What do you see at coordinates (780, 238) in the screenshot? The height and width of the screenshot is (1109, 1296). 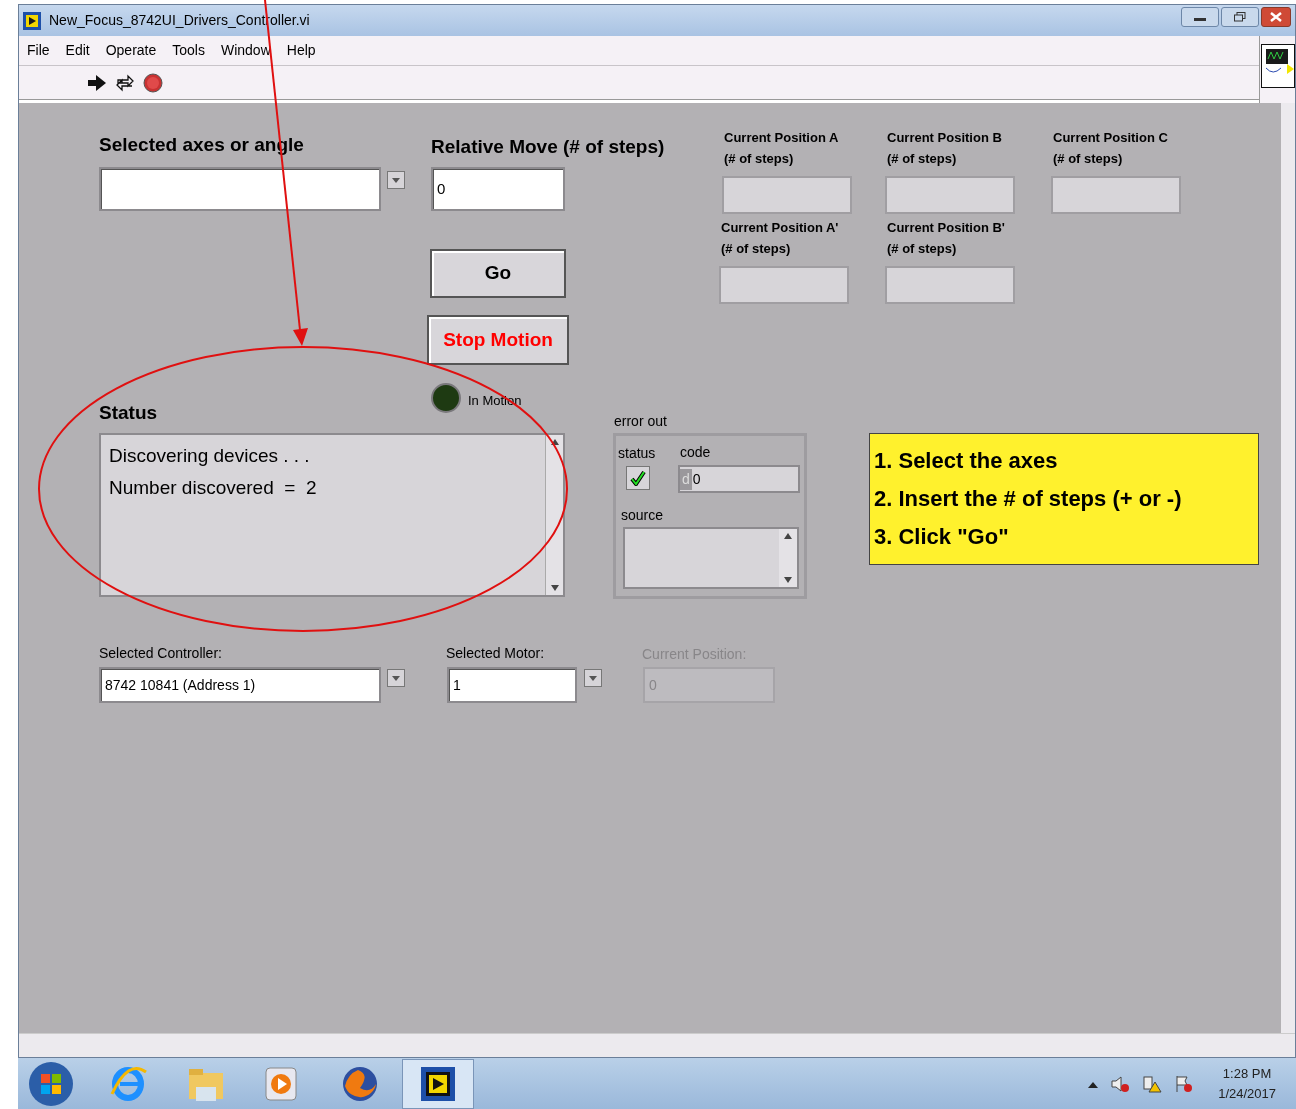 I see `indicator-label: Current Position A' (# of steps)` at bounding box center [780, 238].